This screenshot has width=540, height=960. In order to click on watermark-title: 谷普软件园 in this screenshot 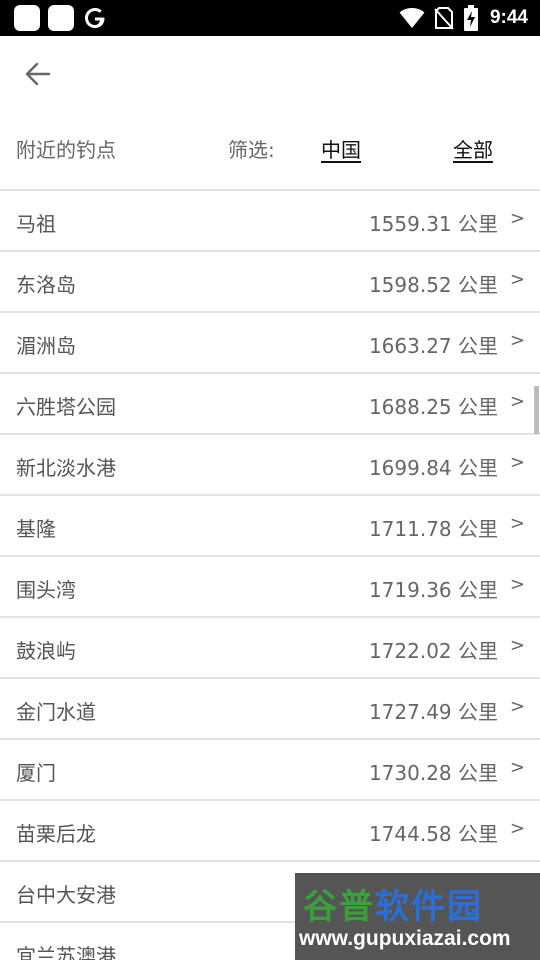, I will do `click(393, 903)`.